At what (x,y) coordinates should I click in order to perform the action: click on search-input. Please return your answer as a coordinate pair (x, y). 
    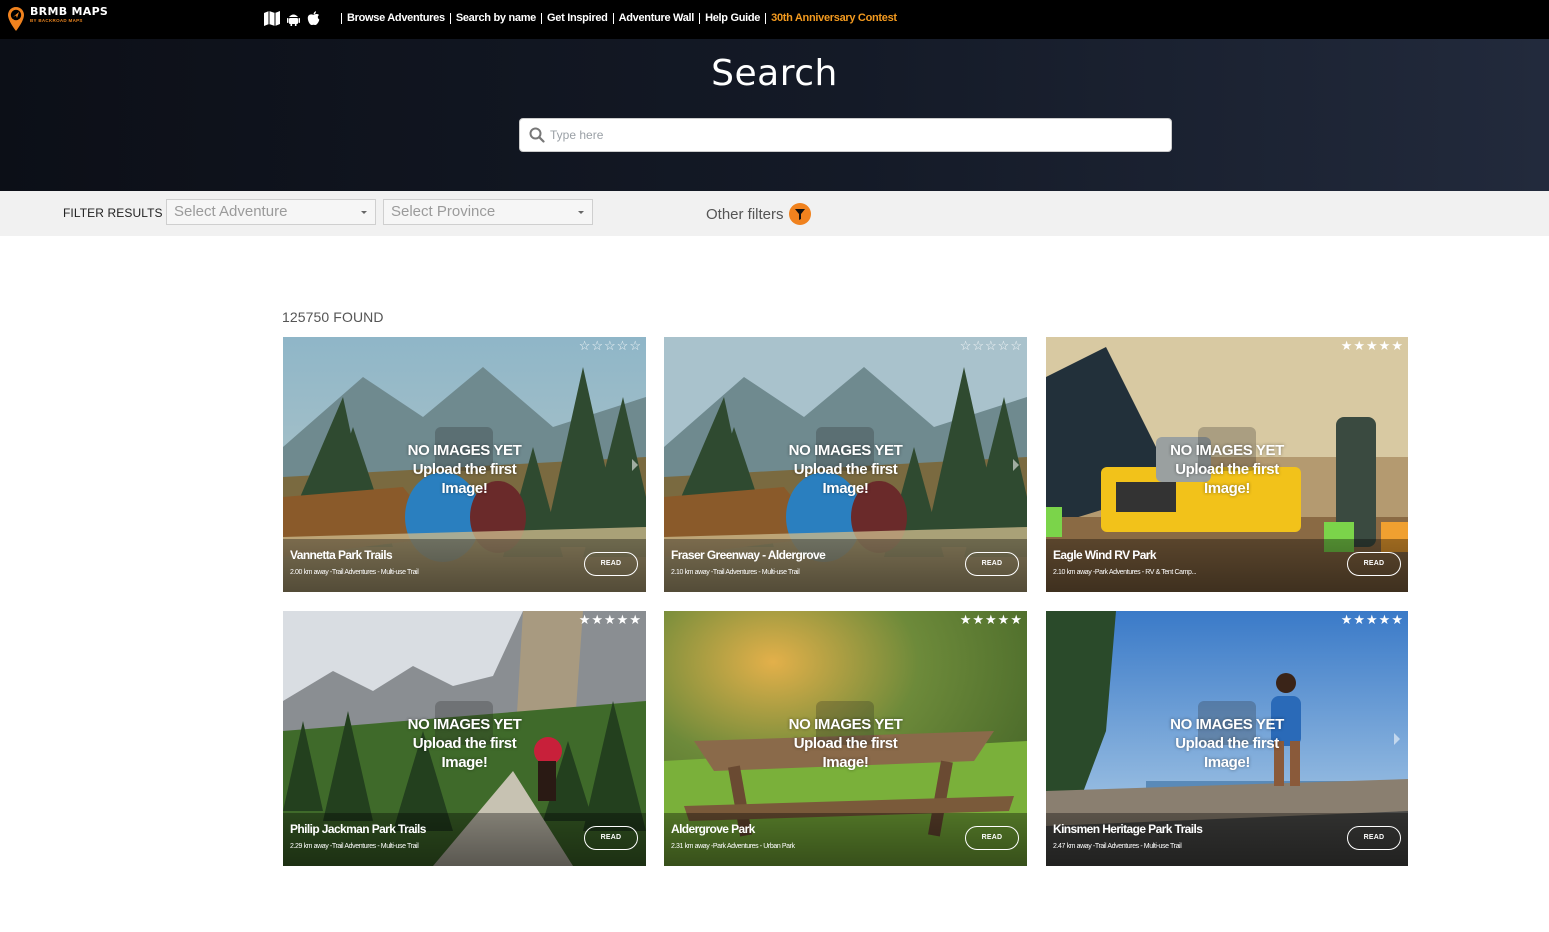
    Looking at the image, I should click on (855, 135).